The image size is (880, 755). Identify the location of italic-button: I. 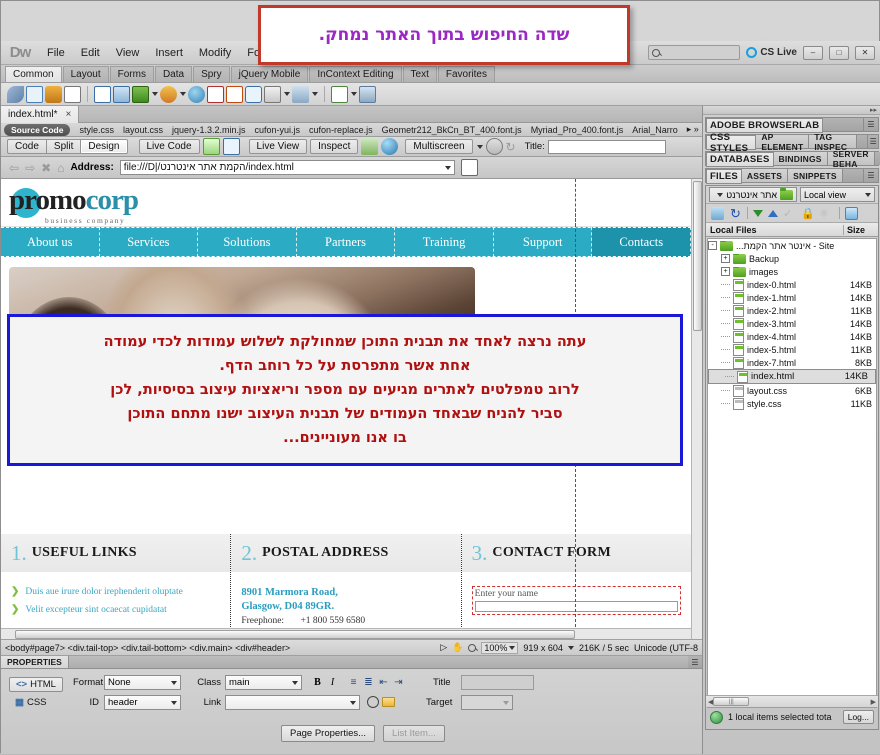
(332, 682).